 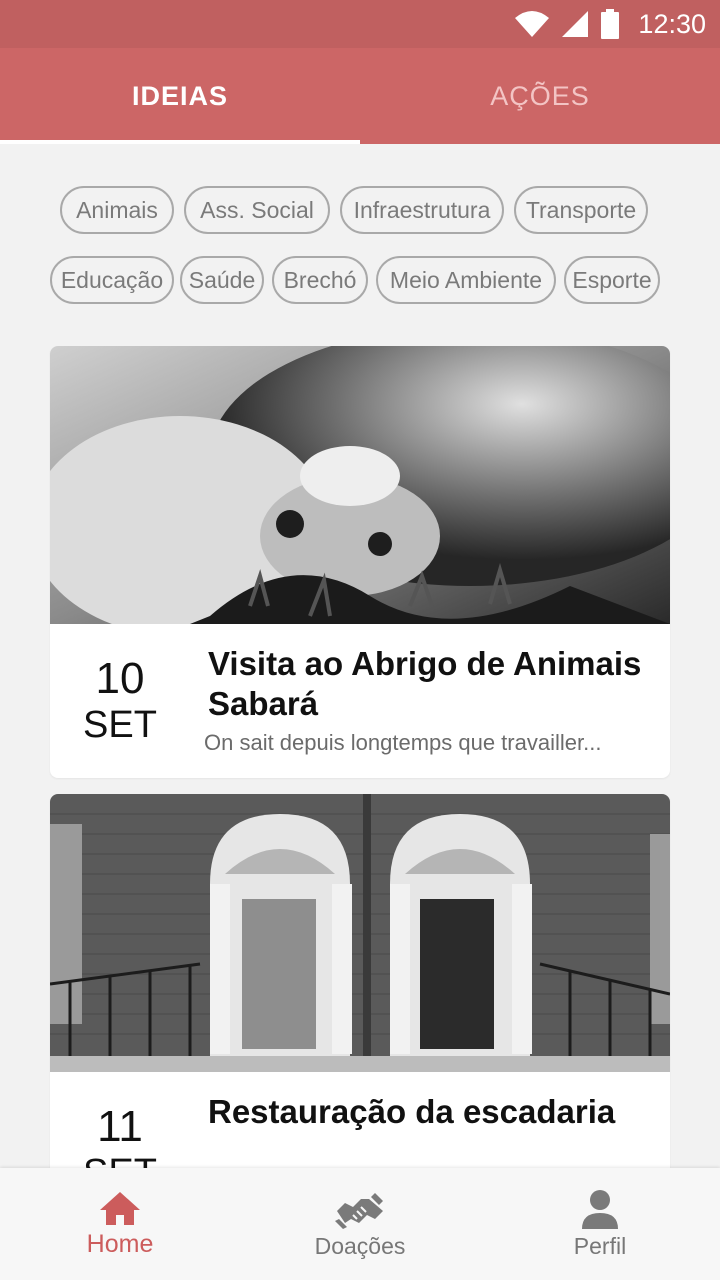 What do you see at coordinates (600, 1245) in the screenshot?
I see `nav-perfil-label: Perfil` at bounding box center [600, 1245].